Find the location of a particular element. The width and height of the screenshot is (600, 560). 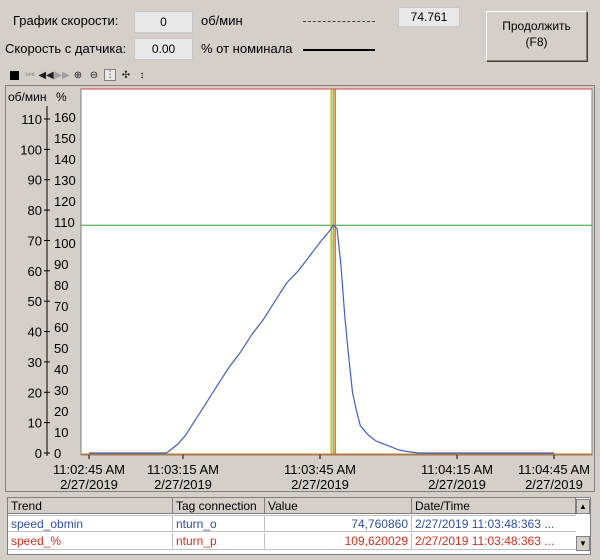

left-axis-tick-label: 50 is located at coordinates (35, 301).